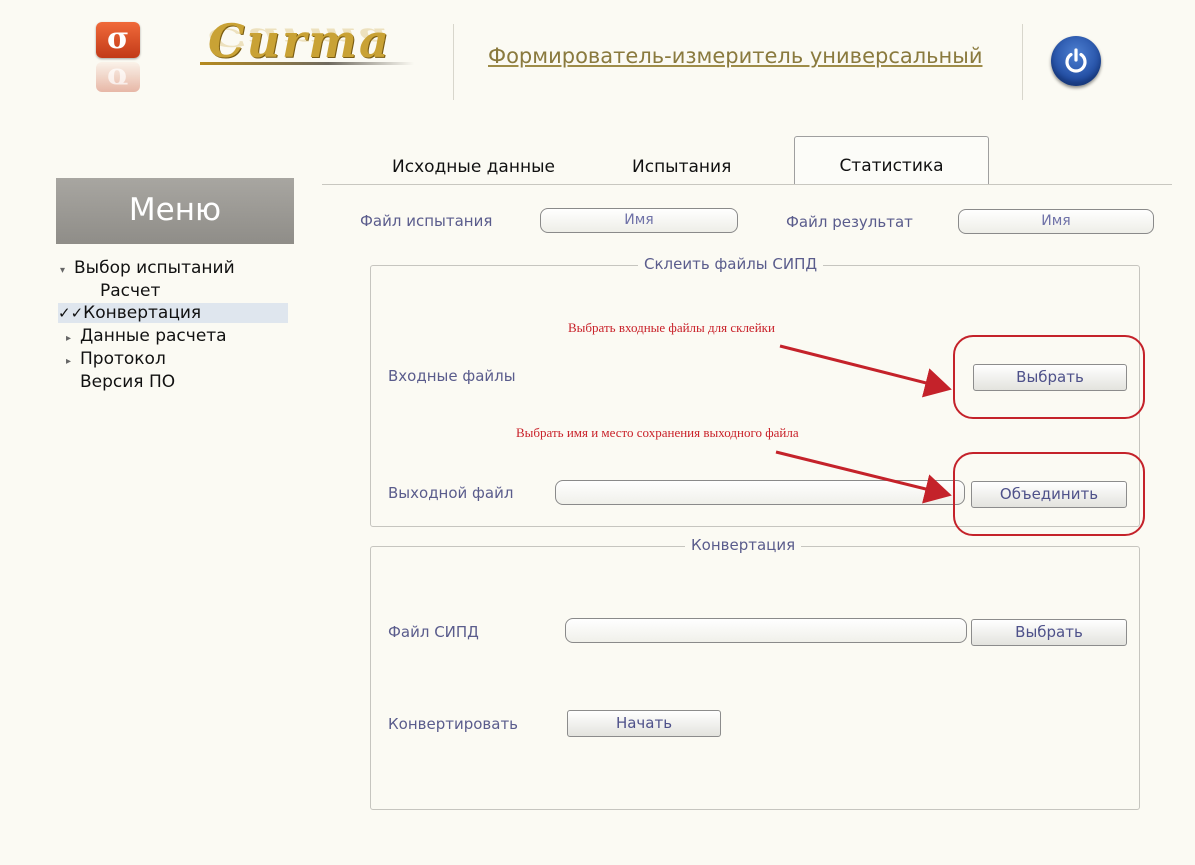 The width and height of the screenshot is (1195, 865). Describe the element at coordinates (451, 493) in the screenshot. I see `output-file-label: Выходной файл` at that location.